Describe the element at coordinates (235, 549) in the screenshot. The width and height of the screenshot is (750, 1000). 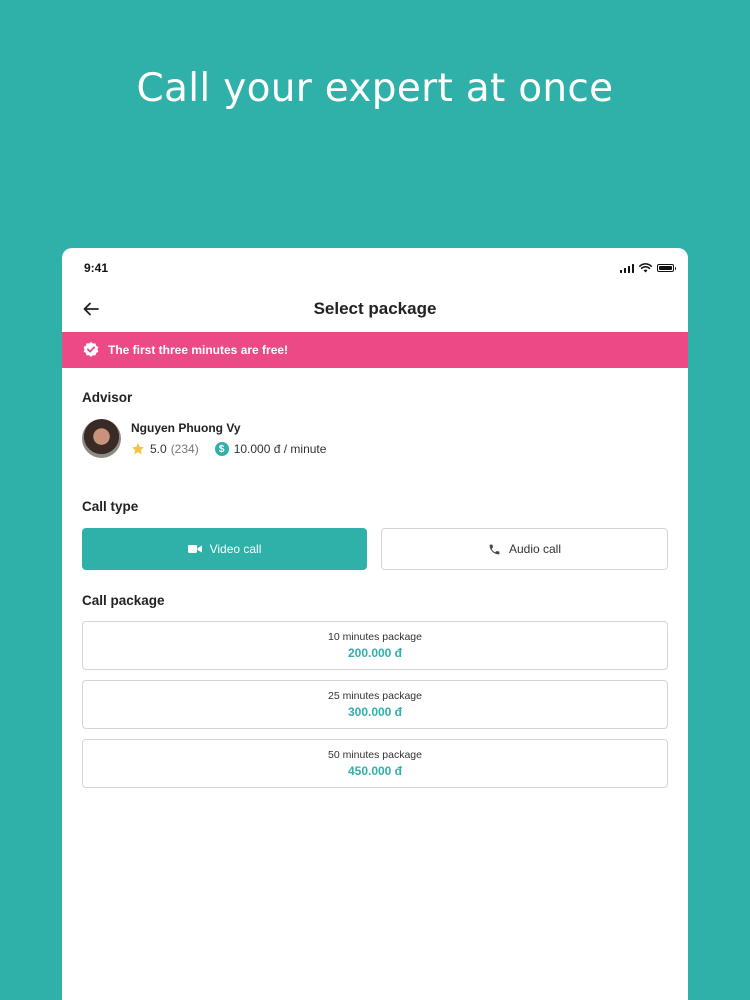
I see `video-call-label: Video call` at that location.